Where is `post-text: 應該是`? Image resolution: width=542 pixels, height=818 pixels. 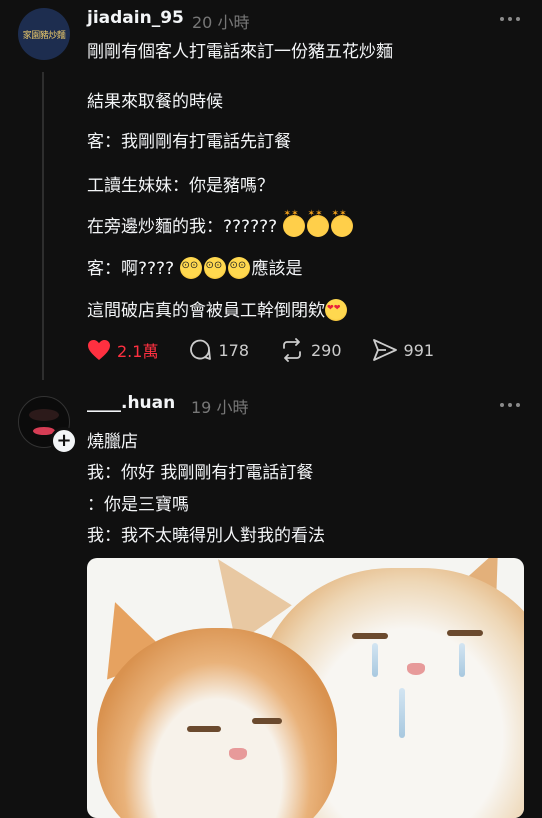 post-text: 應該是 is located at coordinates (277, 269).